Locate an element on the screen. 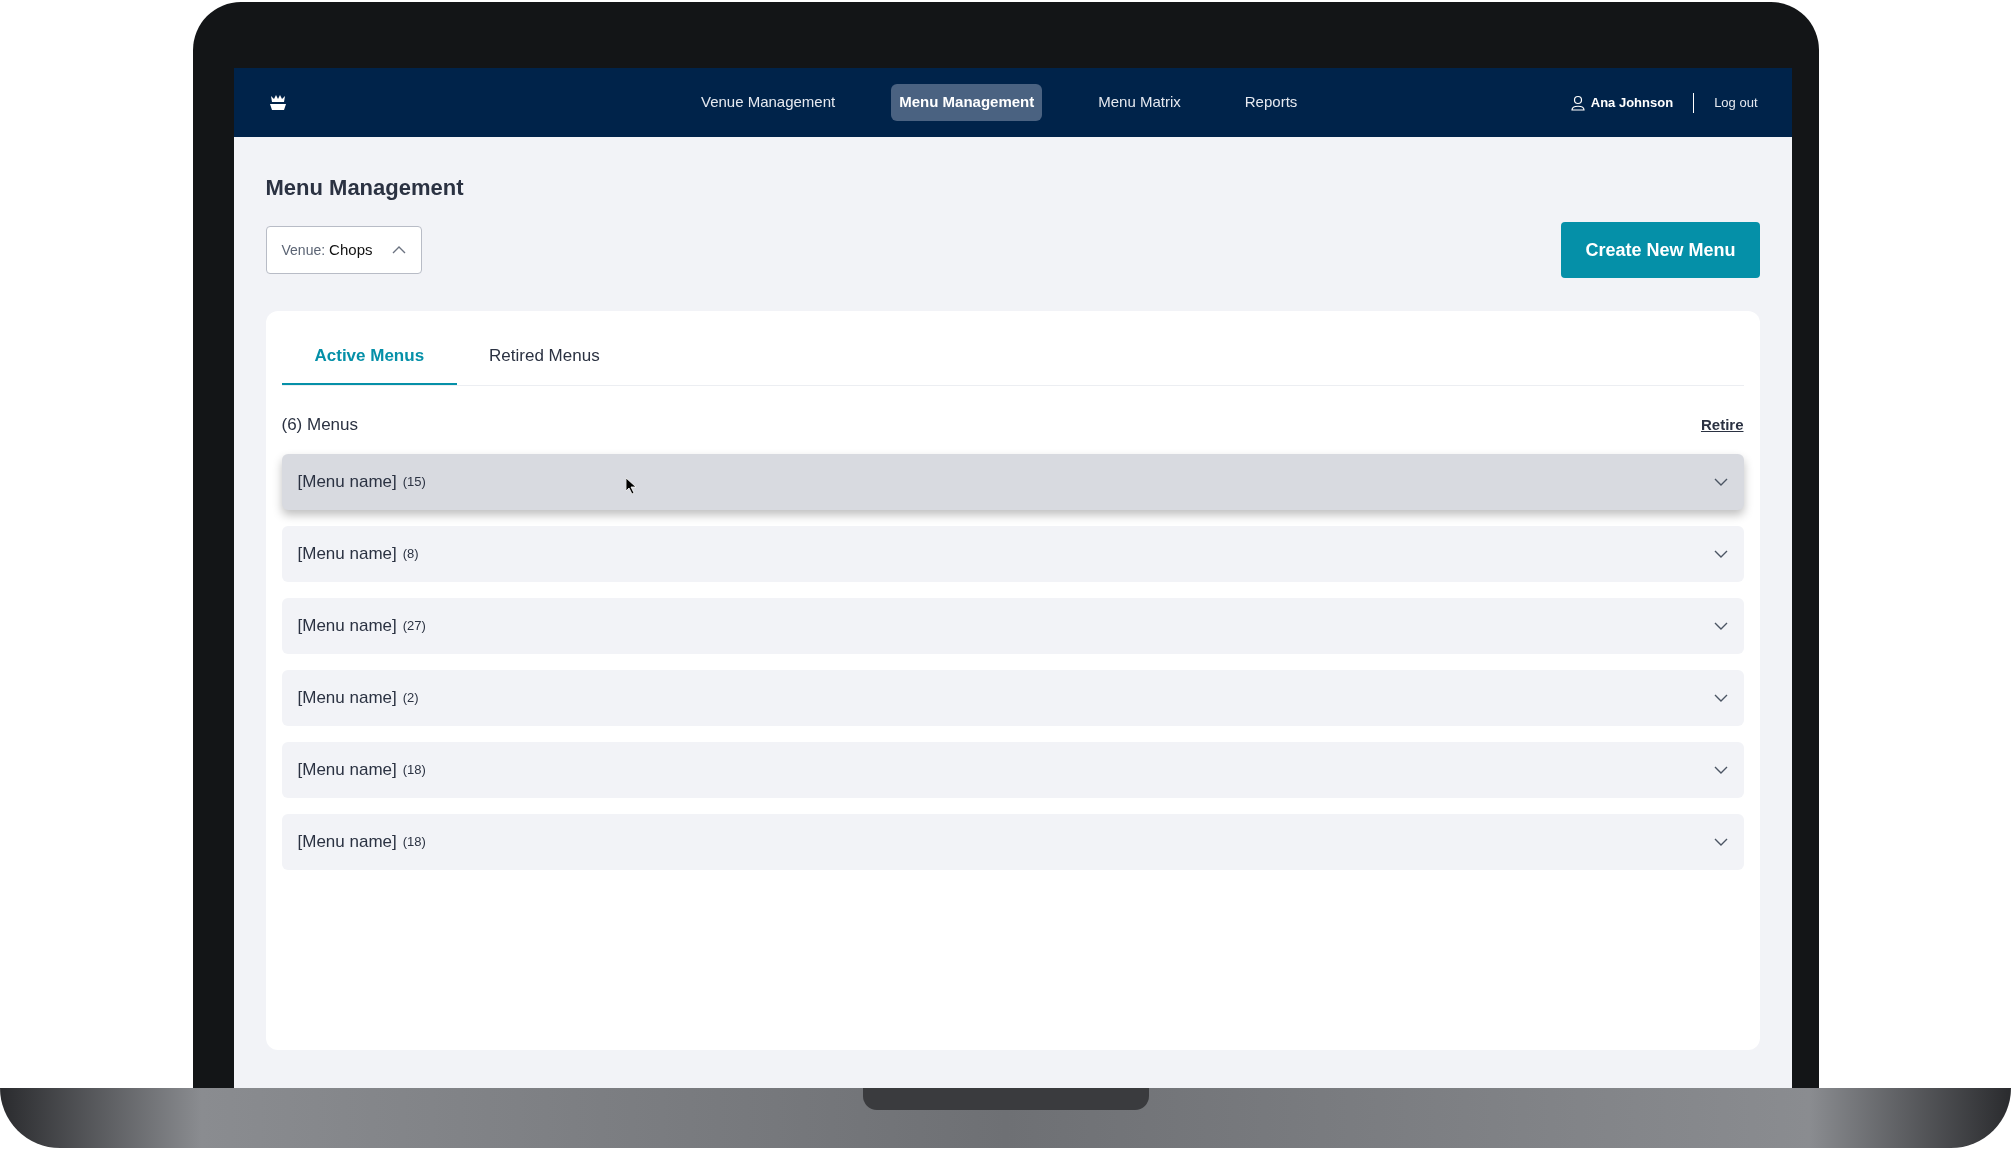  venue-dropdown: Venue: Chops is located at coordinates (343, 250).